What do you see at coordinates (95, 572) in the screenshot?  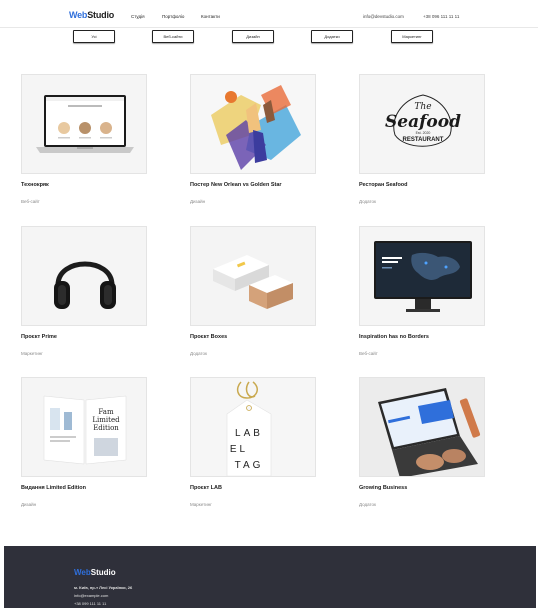 I see `footer-logo: WebStudio` at bounding box center [95, 572].